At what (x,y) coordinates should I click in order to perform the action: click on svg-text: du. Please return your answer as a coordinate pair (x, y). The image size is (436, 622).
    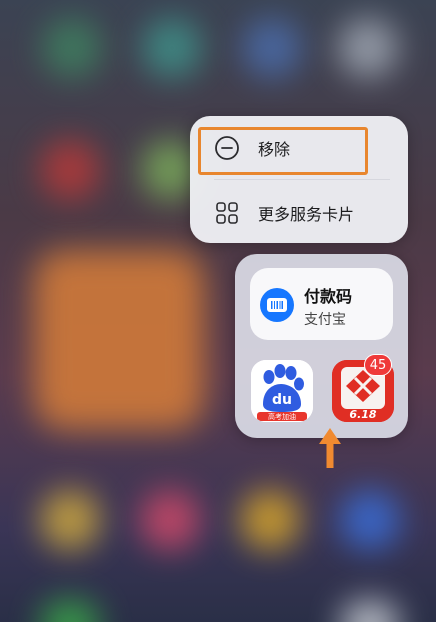
    Looking at the image, I should click on (282, 400).